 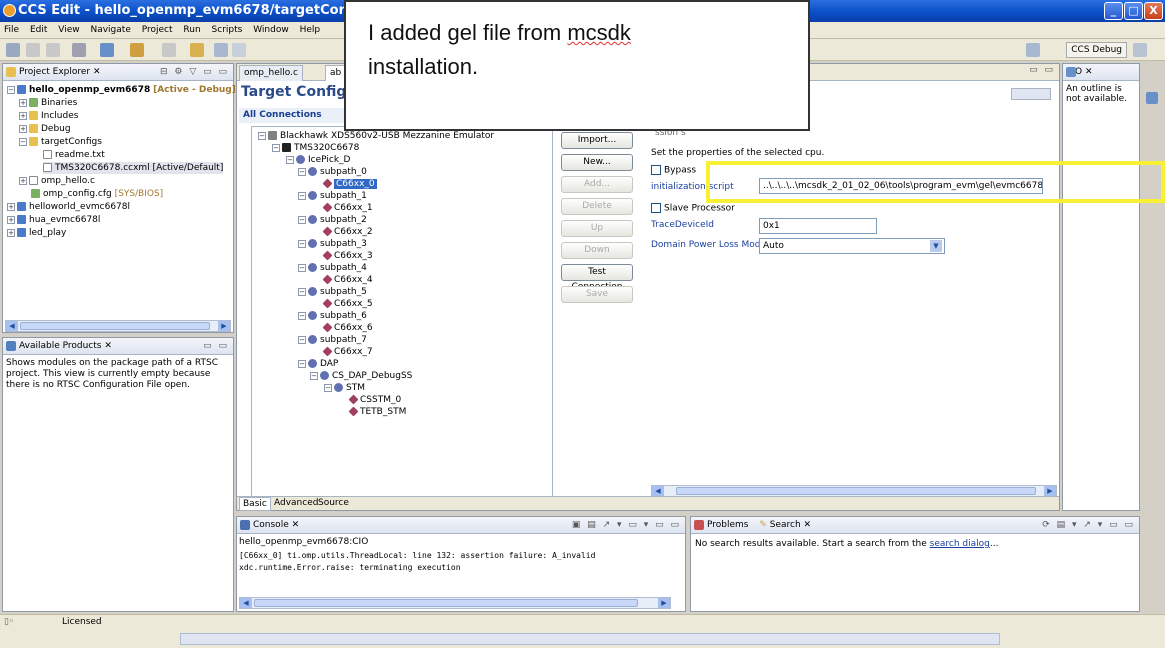 What do you see at coordinates (597, 294) in the screenshot?
I see `save-button: Save` at bounding box center [597, 294].